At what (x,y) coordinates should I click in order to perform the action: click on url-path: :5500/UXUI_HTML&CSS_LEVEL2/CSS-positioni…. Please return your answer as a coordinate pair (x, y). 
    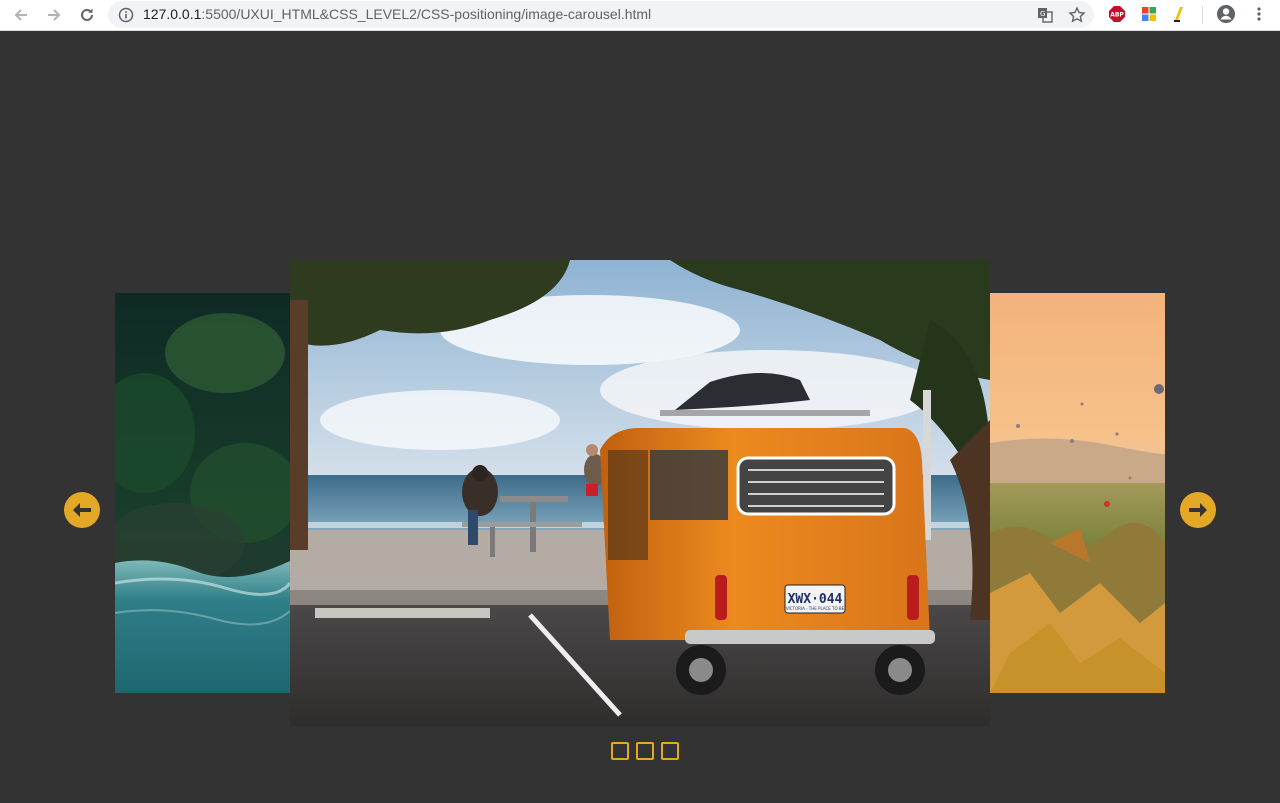
    Looking at the image, I should click on (426, 14).